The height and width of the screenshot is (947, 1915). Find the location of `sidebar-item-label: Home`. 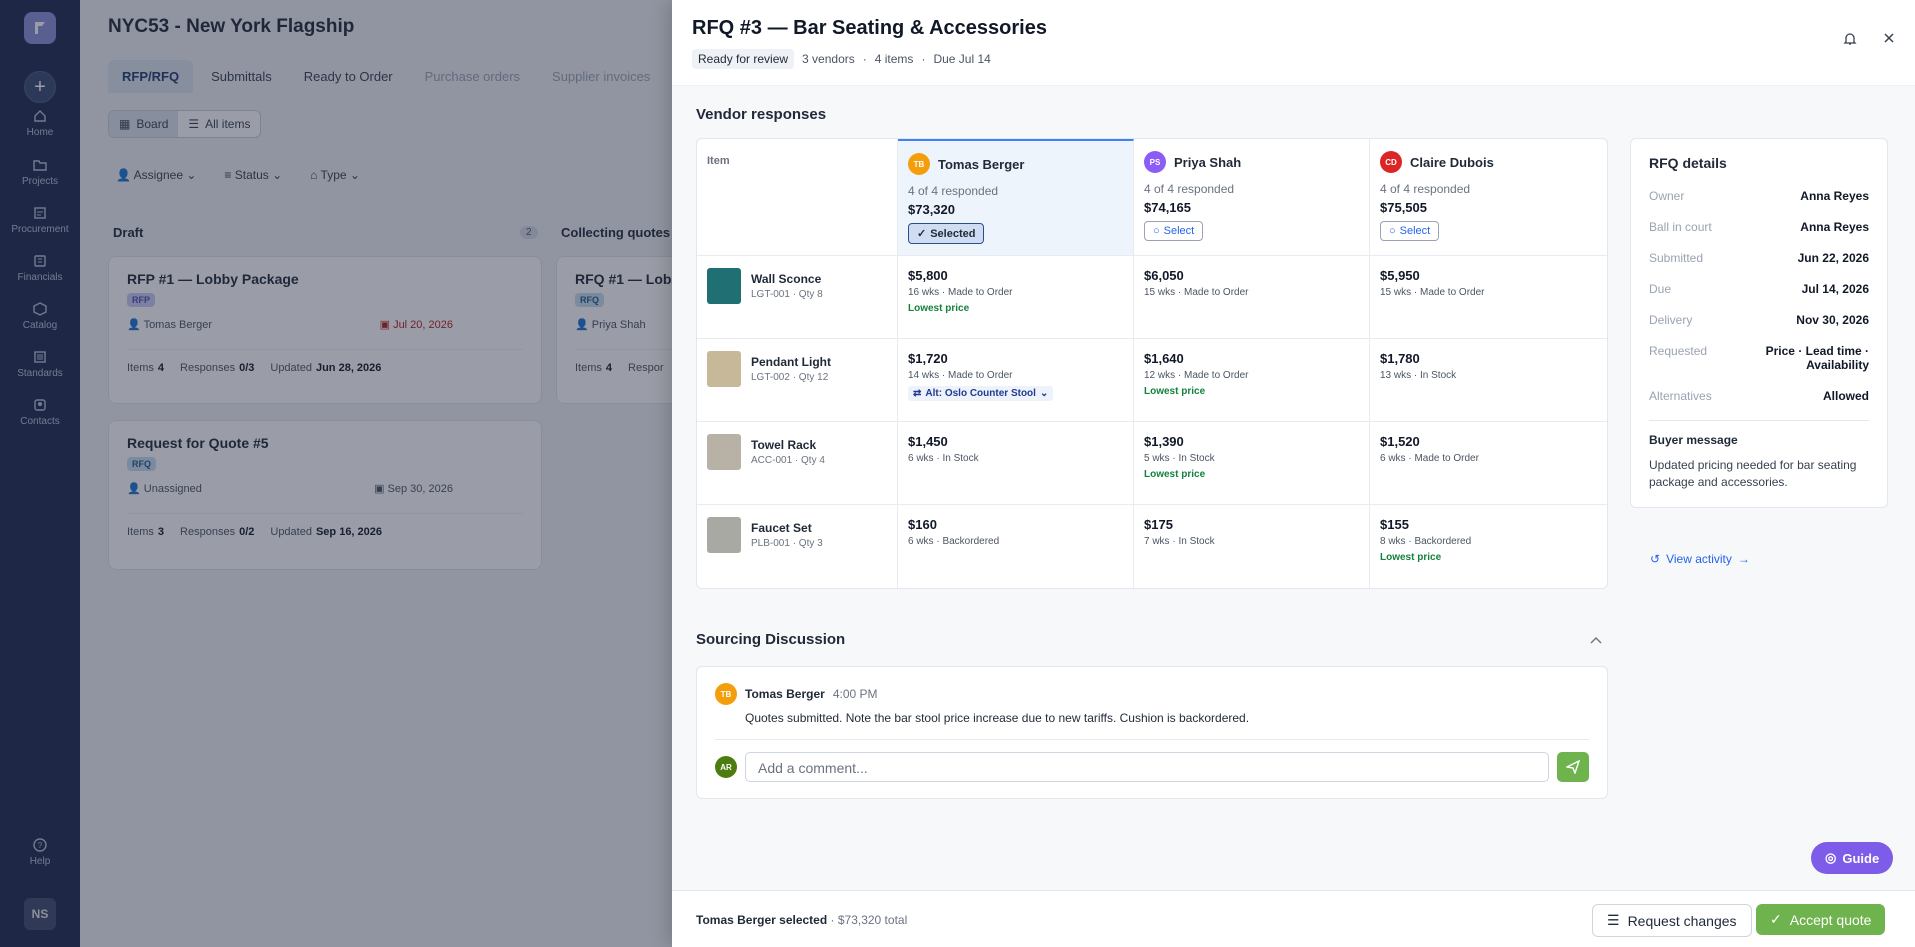

sidebar-item-label: Home is located at coordinates (40, 132).